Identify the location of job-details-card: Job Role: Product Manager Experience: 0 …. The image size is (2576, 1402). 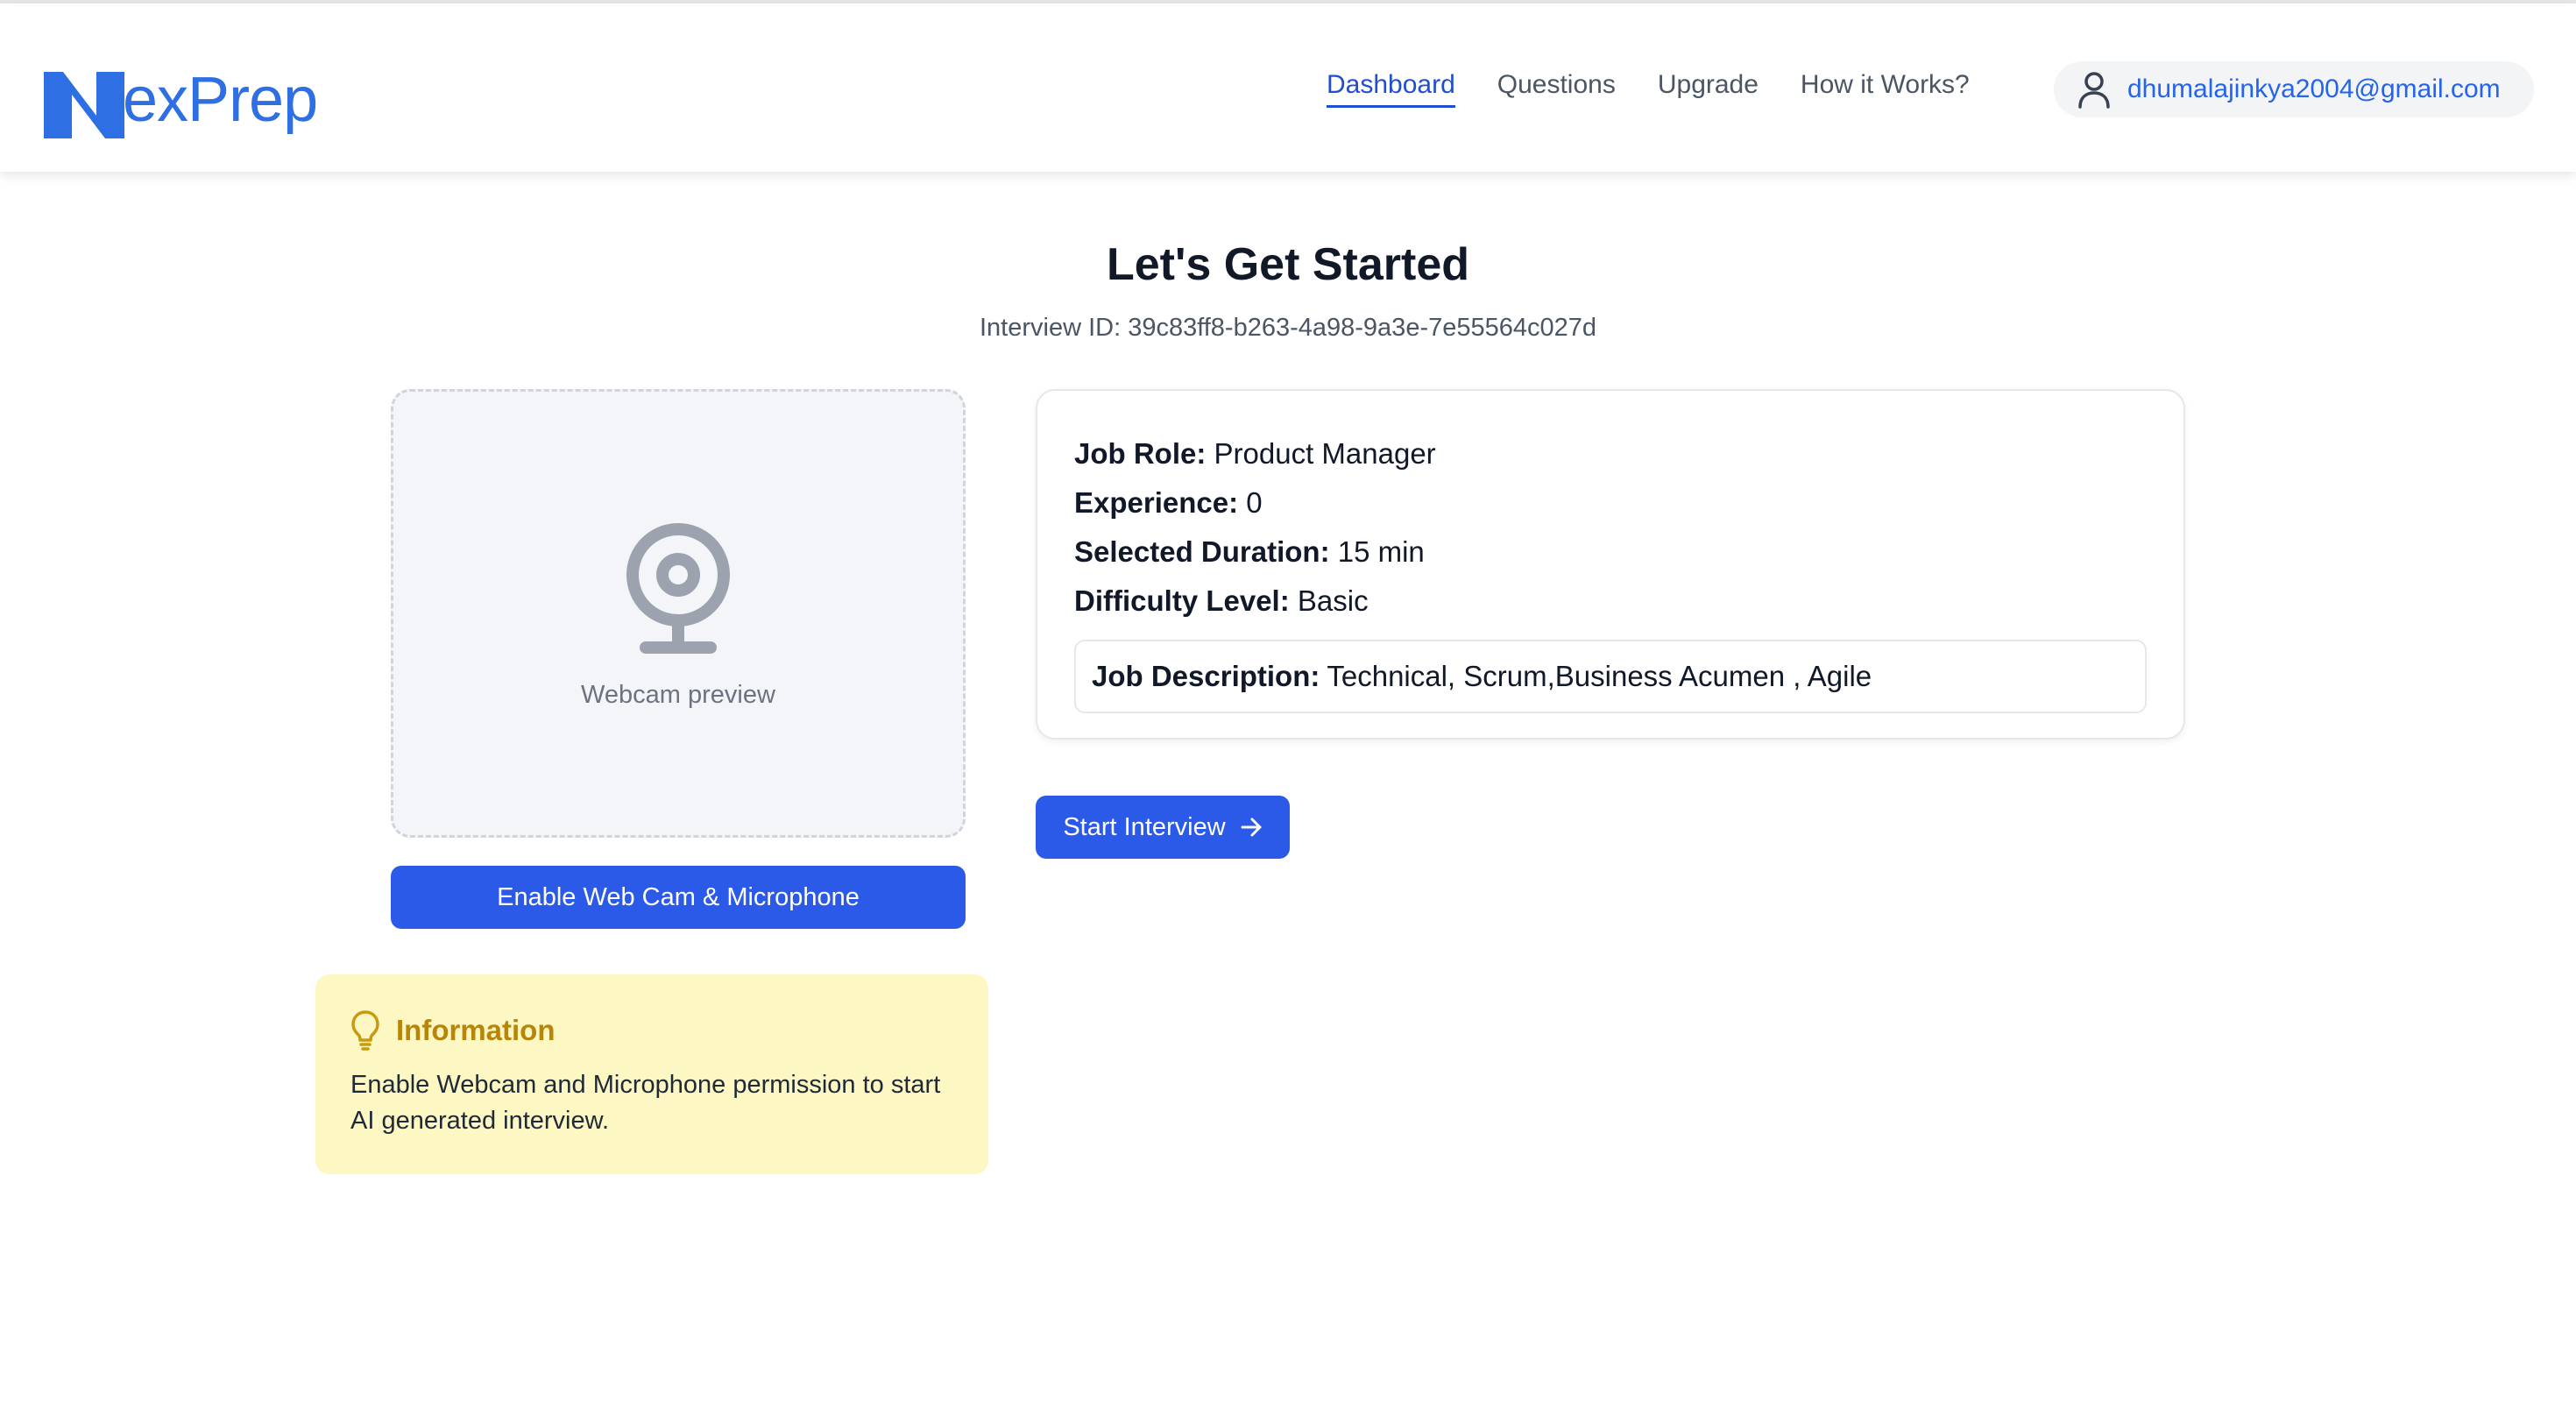
(1610, 564).